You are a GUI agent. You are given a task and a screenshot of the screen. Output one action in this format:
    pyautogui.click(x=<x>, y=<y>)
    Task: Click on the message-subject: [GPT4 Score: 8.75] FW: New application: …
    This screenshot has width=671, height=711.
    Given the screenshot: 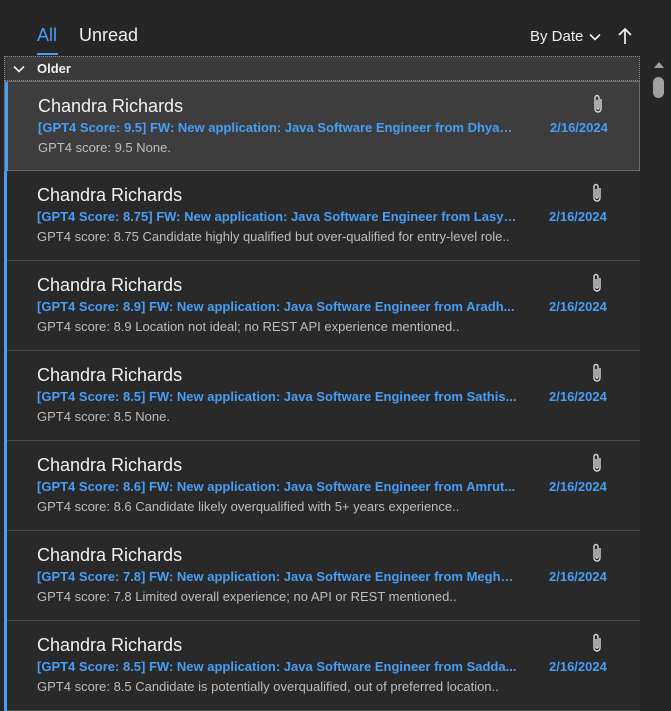 What is the action you would take?
    pyautogui.click(x=277, y=216)
    